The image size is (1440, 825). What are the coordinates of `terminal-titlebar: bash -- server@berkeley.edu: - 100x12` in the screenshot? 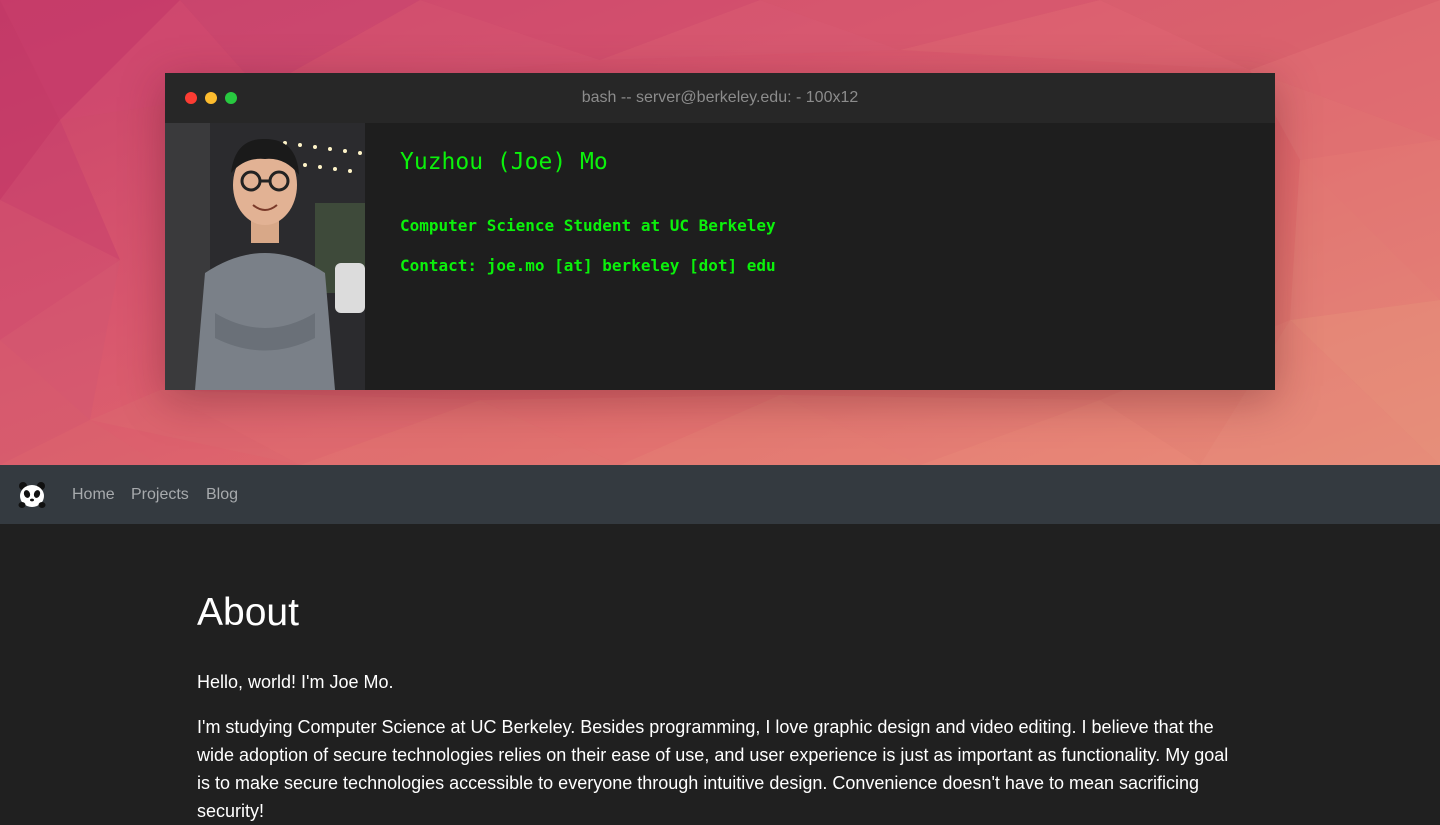 It's located at (720, 98).